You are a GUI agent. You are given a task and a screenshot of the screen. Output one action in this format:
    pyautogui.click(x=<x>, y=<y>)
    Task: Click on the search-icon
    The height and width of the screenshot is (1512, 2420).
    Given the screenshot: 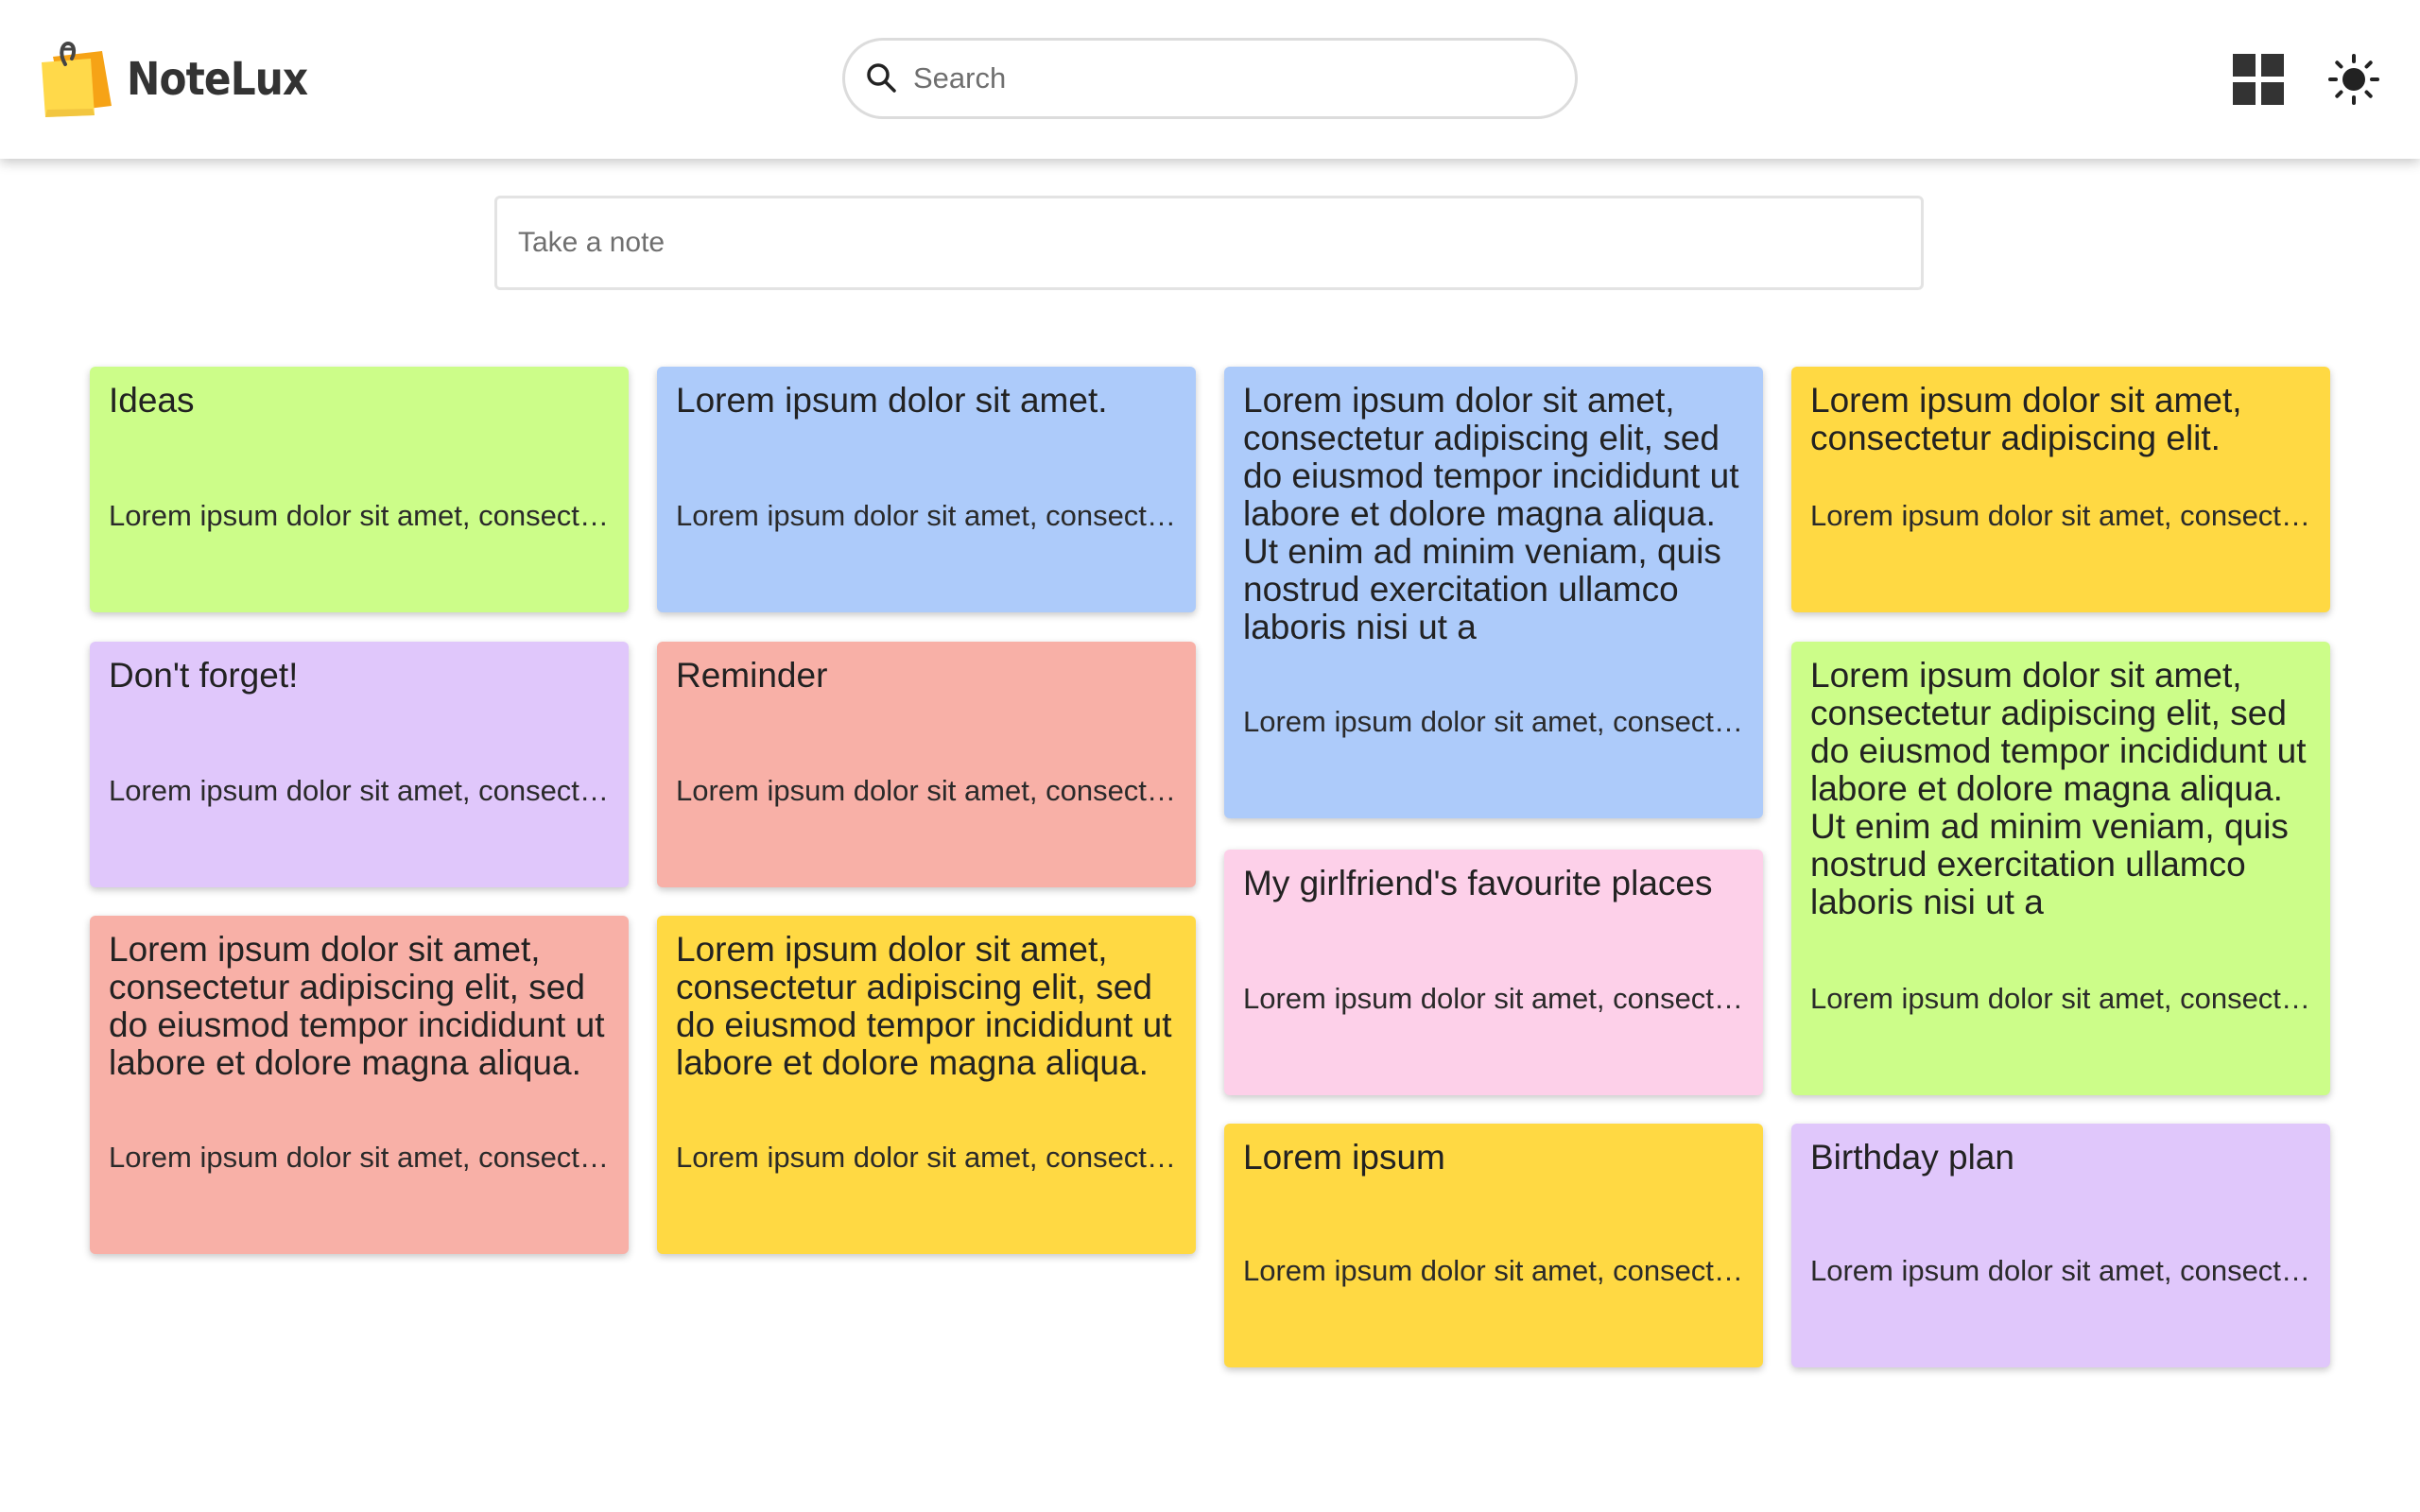 What is the action you would take?
    pyautogui.click(x=882, y=78)
    